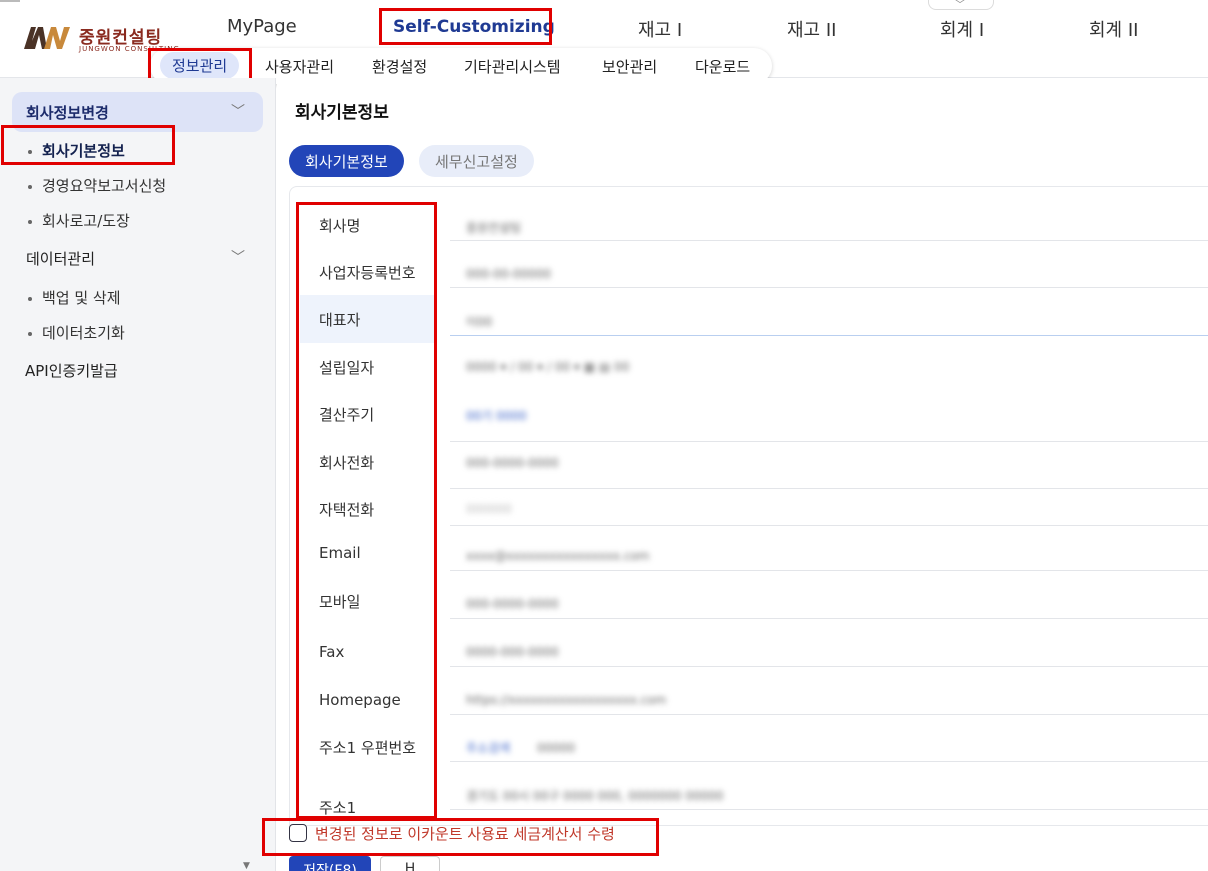 The image size is (1208, 871). I want to click on company-logo: 중원컨설팅 JUNGWON CONSULTING, so click(101, 38).